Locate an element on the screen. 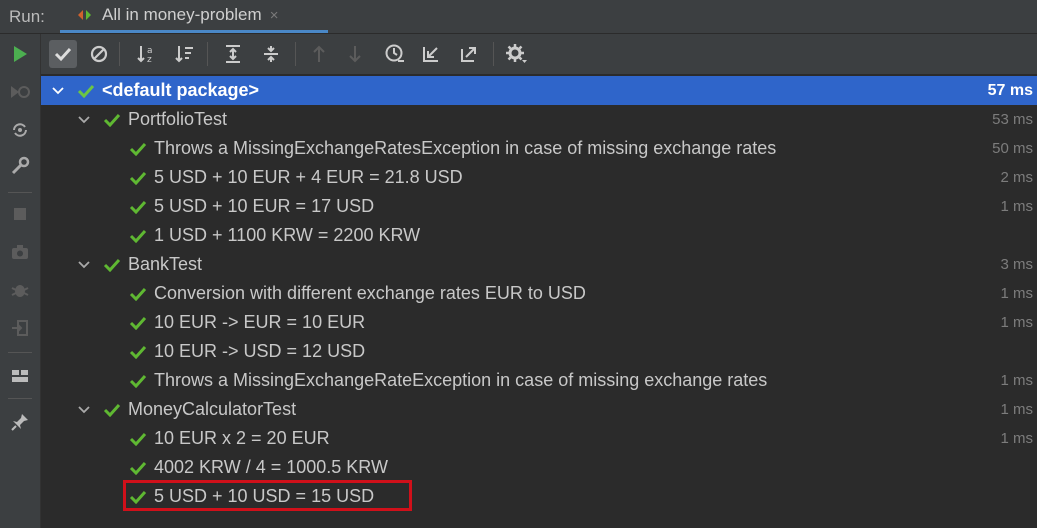 The width and height of the screenshot is (1037, 528). tree-row-test: 5 USD + 10 EUR + 4 EUR = 21.8 USD 2 ms is located at coordinates (539, 177).